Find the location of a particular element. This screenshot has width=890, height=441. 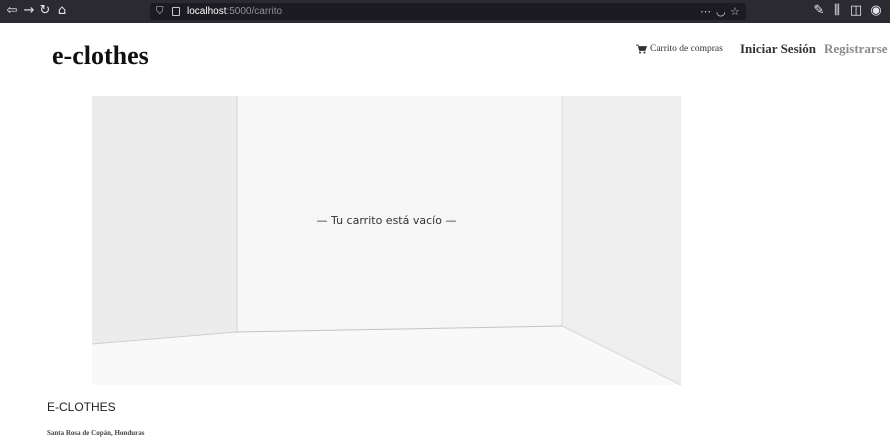

url-host: localhost is located at coordinates (207, 11).